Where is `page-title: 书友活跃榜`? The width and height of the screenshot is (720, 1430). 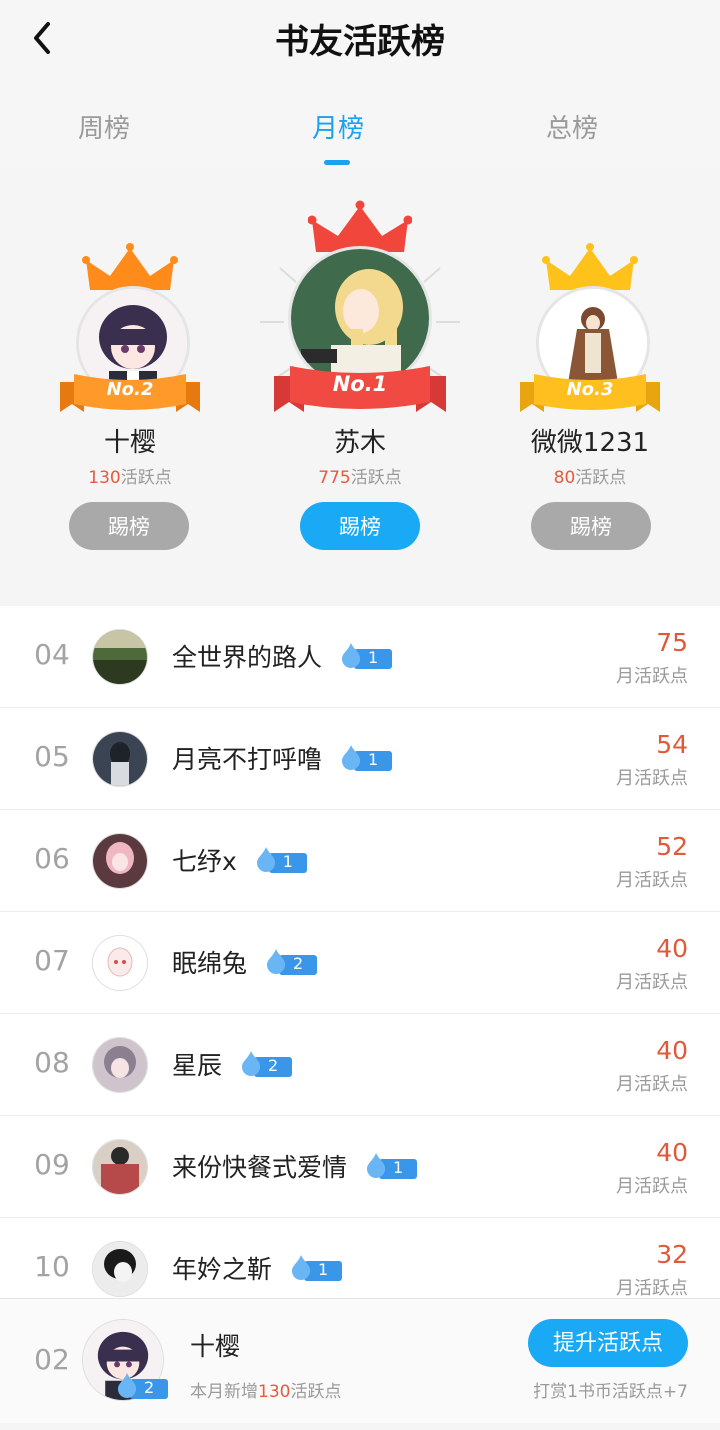
page-title: 书友活跃榜 is located at coordinates (360, 42).